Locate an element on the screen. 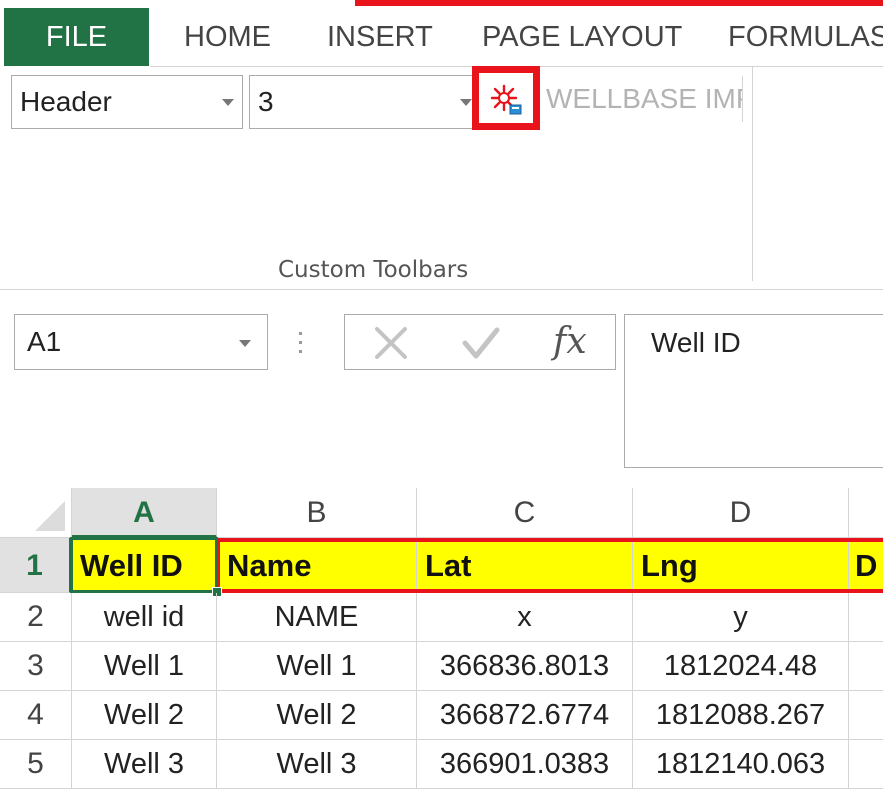  cell-b4: Well 2 is located at coordinates (317, 715).